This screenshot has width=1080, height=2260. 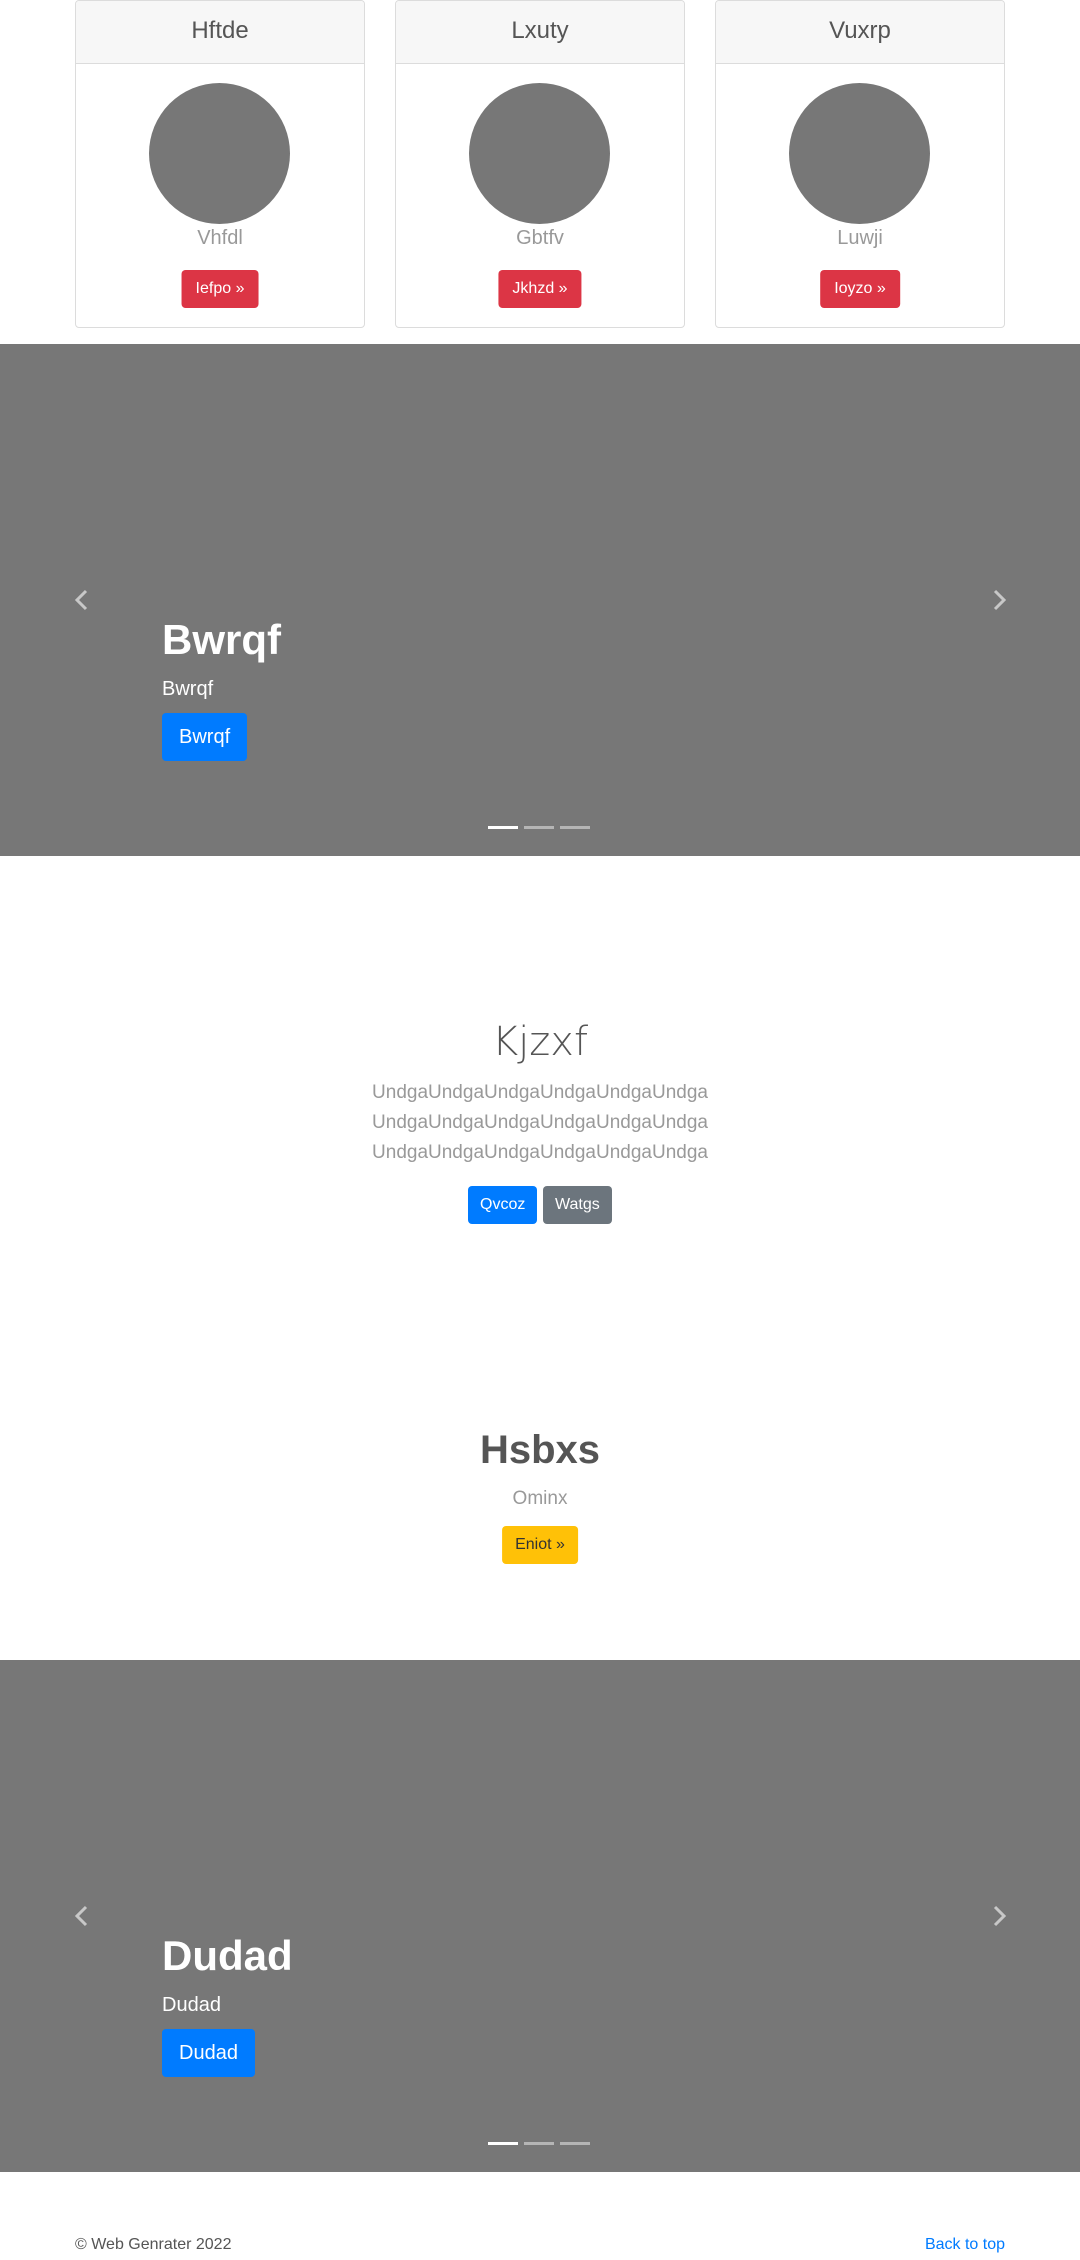 What do you see at coordinates (860, 238) in the screenshot?
I see `card-name: Luwji` at bounding box center [860, 238].